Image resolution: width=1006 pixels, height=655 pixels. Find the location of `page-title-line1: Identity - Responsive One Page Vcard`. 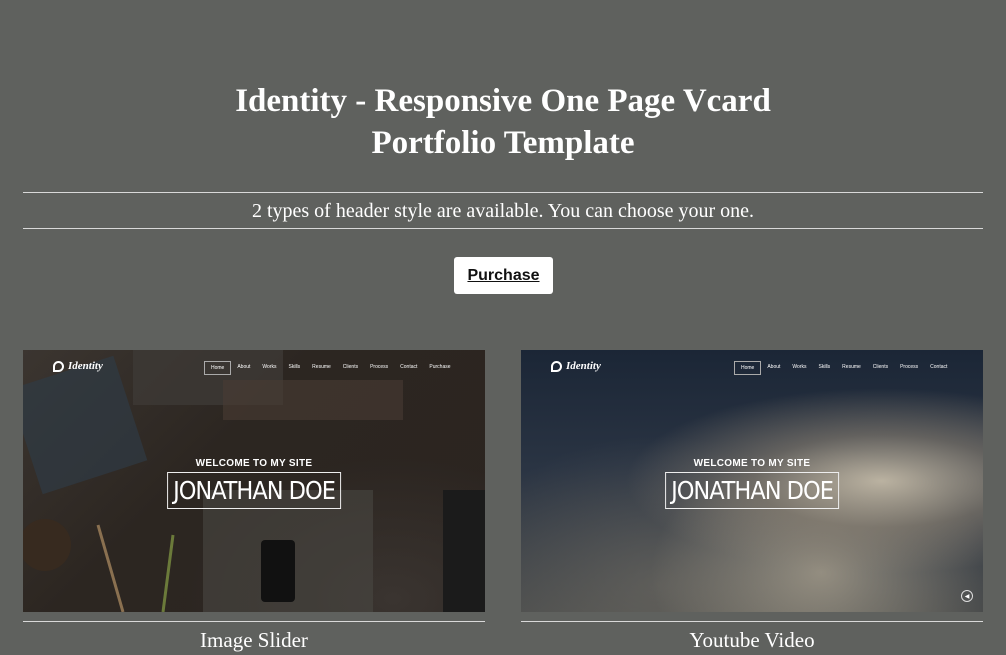

page-title-line1: Identity - Responsive One Page Vcard is located at coordinates (503, 101).